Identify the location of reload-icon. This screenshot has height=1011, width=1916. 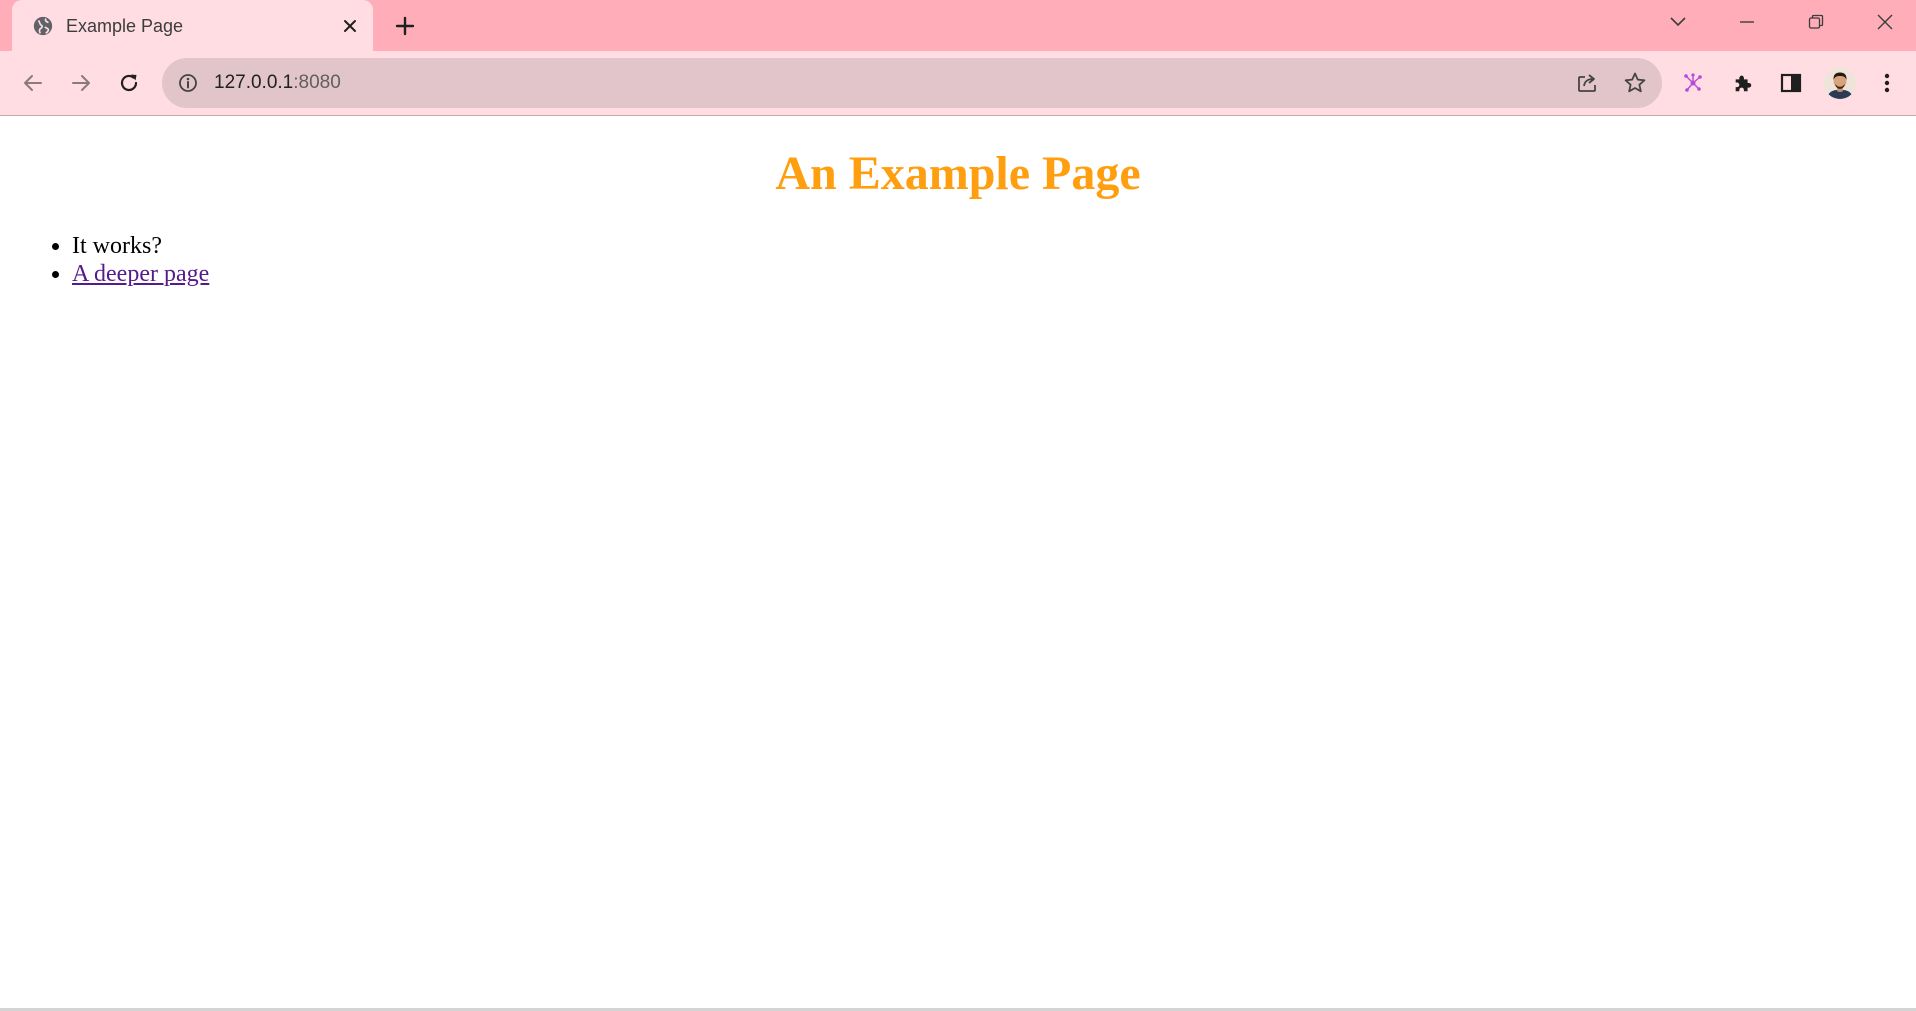
(129, 83).